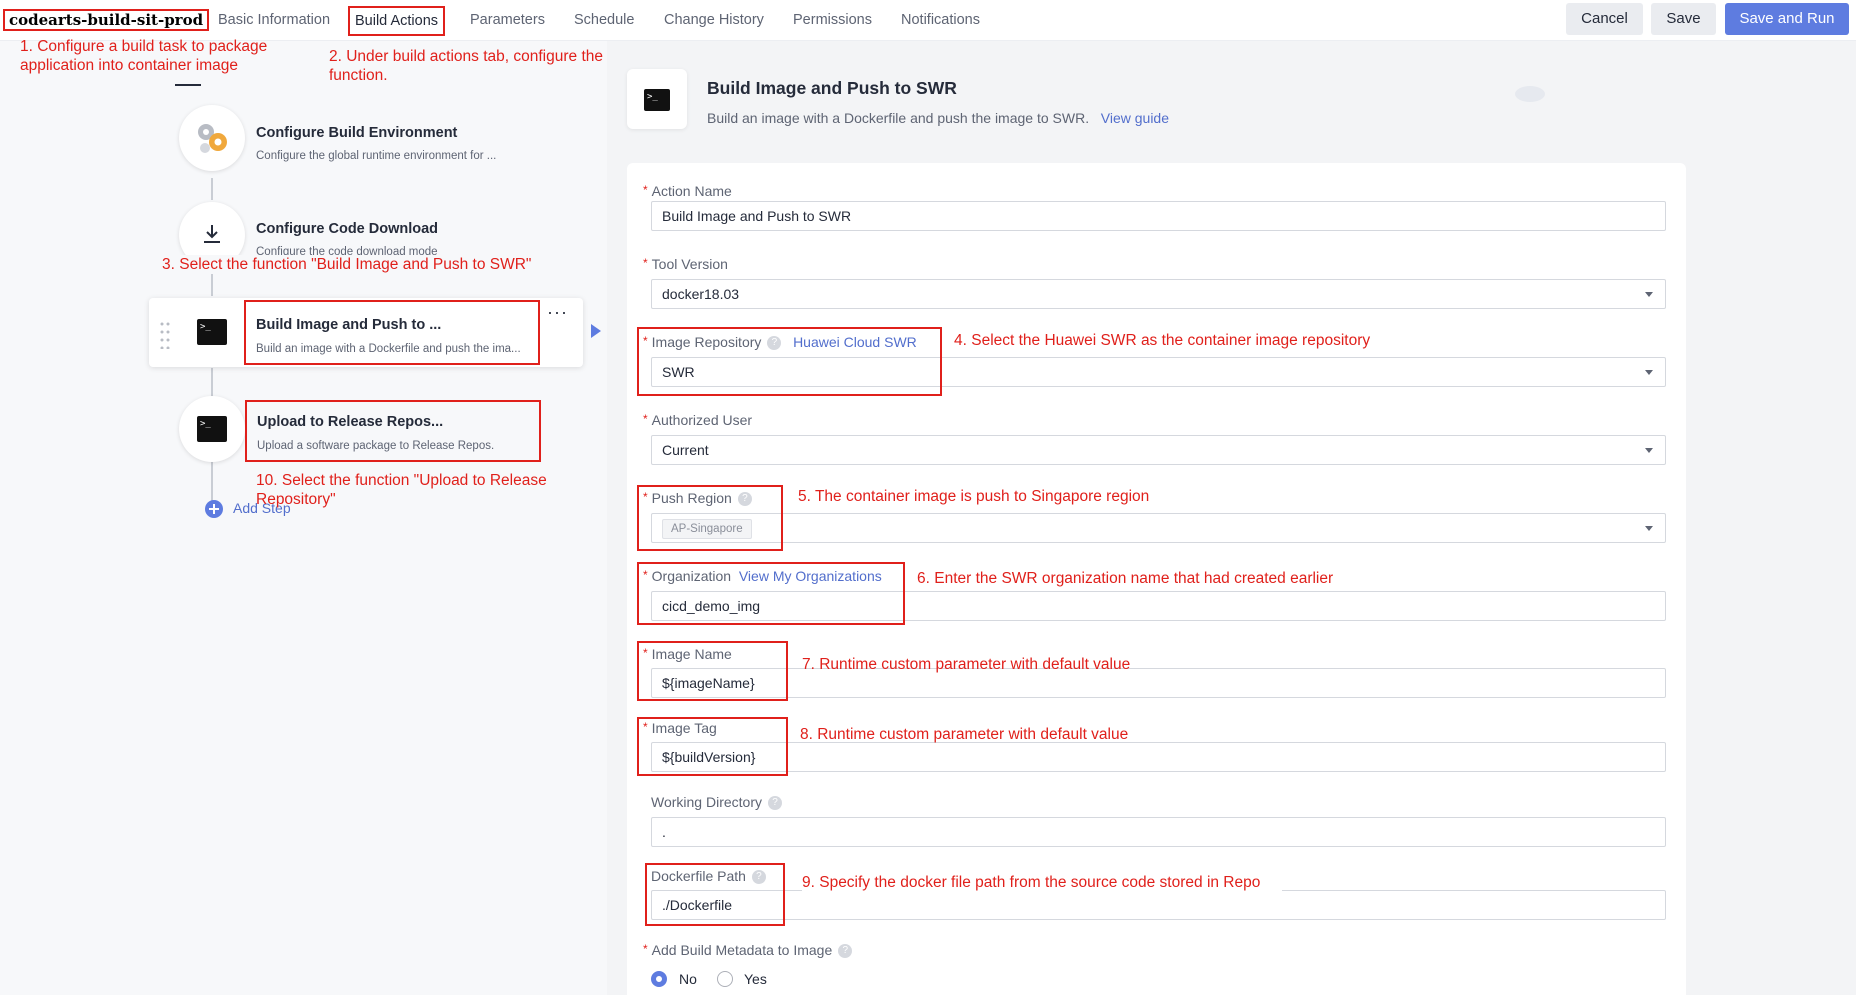 The image size is (1856, 995). Describe the element at coordinates (716, 802) in the screenshot. I see `working-directory-label: Working Directory?` at that location.